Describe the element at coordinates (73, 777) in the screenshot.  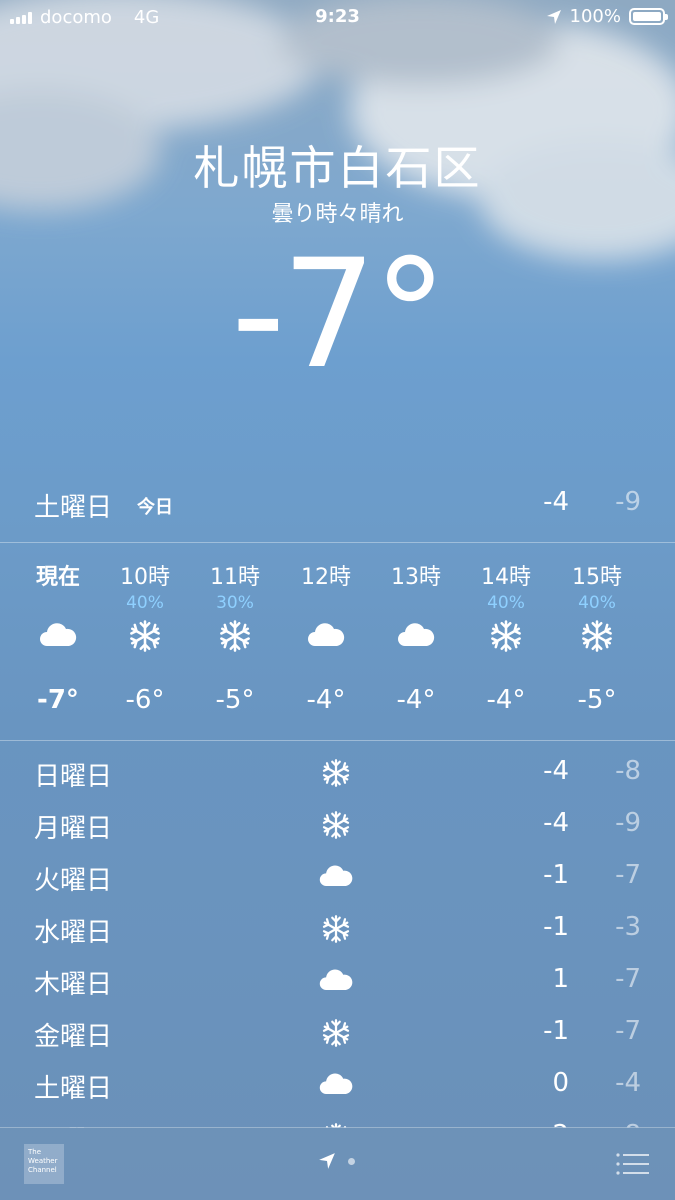
I see `day-name: 日曜日` at that location.